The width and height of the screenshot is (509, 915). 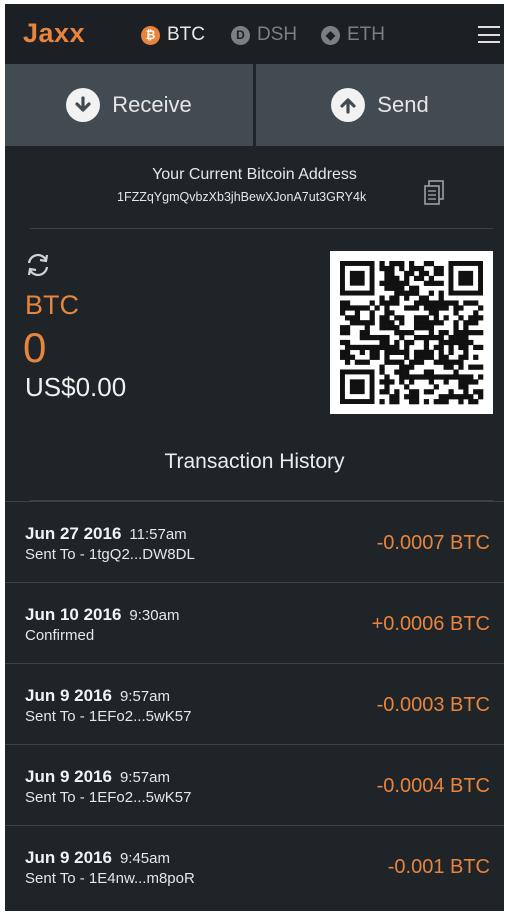 I want to click on refresh-icon, so click(x=38, y=265).